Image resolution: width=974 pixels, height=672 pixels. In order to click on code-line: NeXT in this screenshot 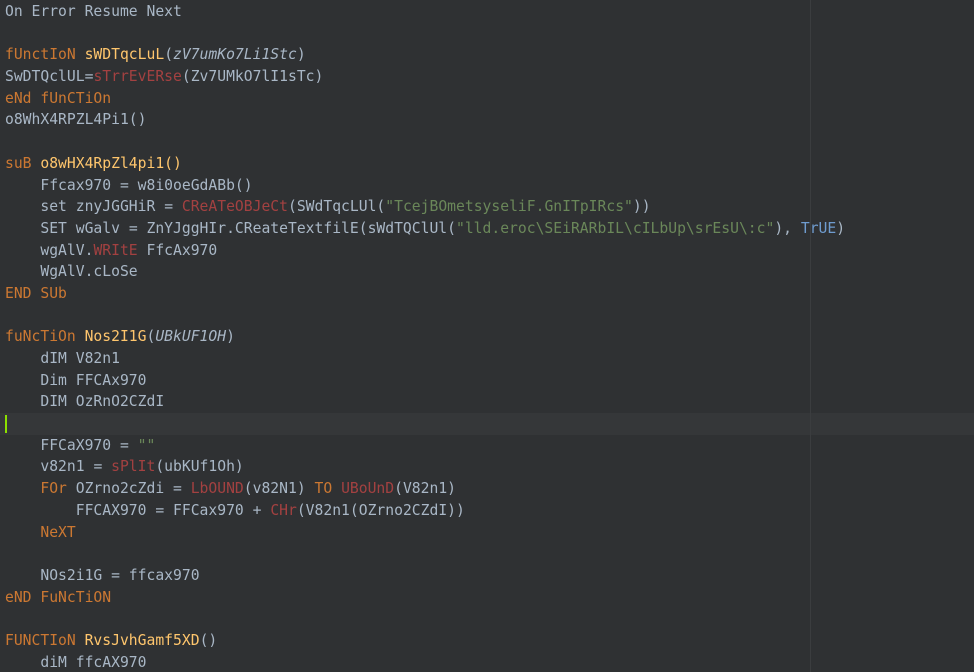, I will do `click(487, 533)`.